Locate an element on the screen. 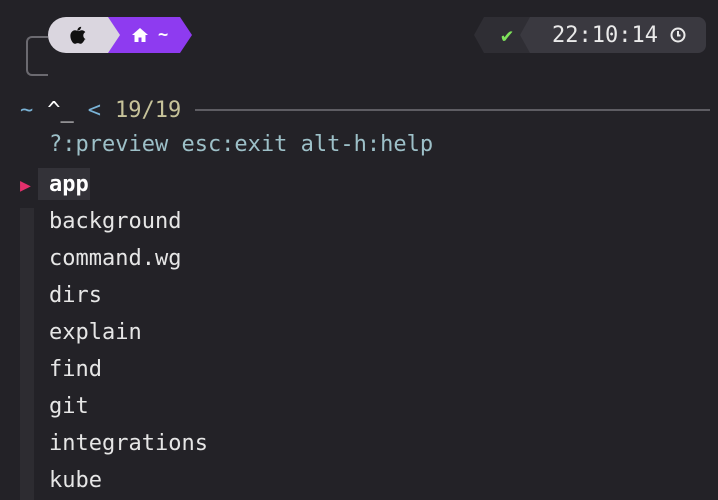 Image resolution: width=718 pixels, height=500 pixels. os-segment is located at coordinates (84, 35).